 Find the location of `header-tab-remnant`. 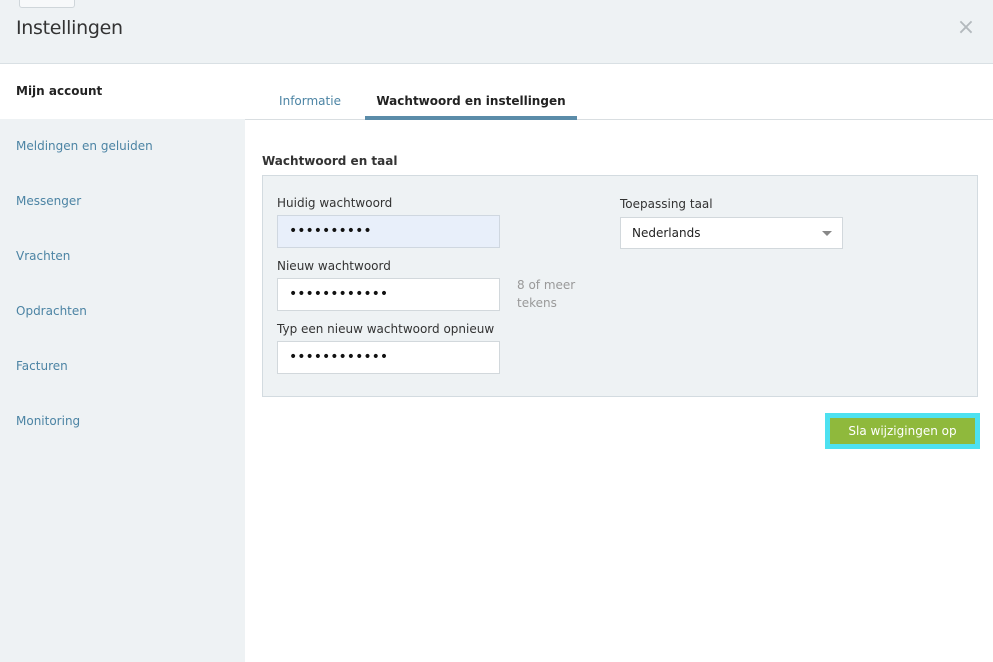

header-tab-remnant is located at coordinates (47, 4).